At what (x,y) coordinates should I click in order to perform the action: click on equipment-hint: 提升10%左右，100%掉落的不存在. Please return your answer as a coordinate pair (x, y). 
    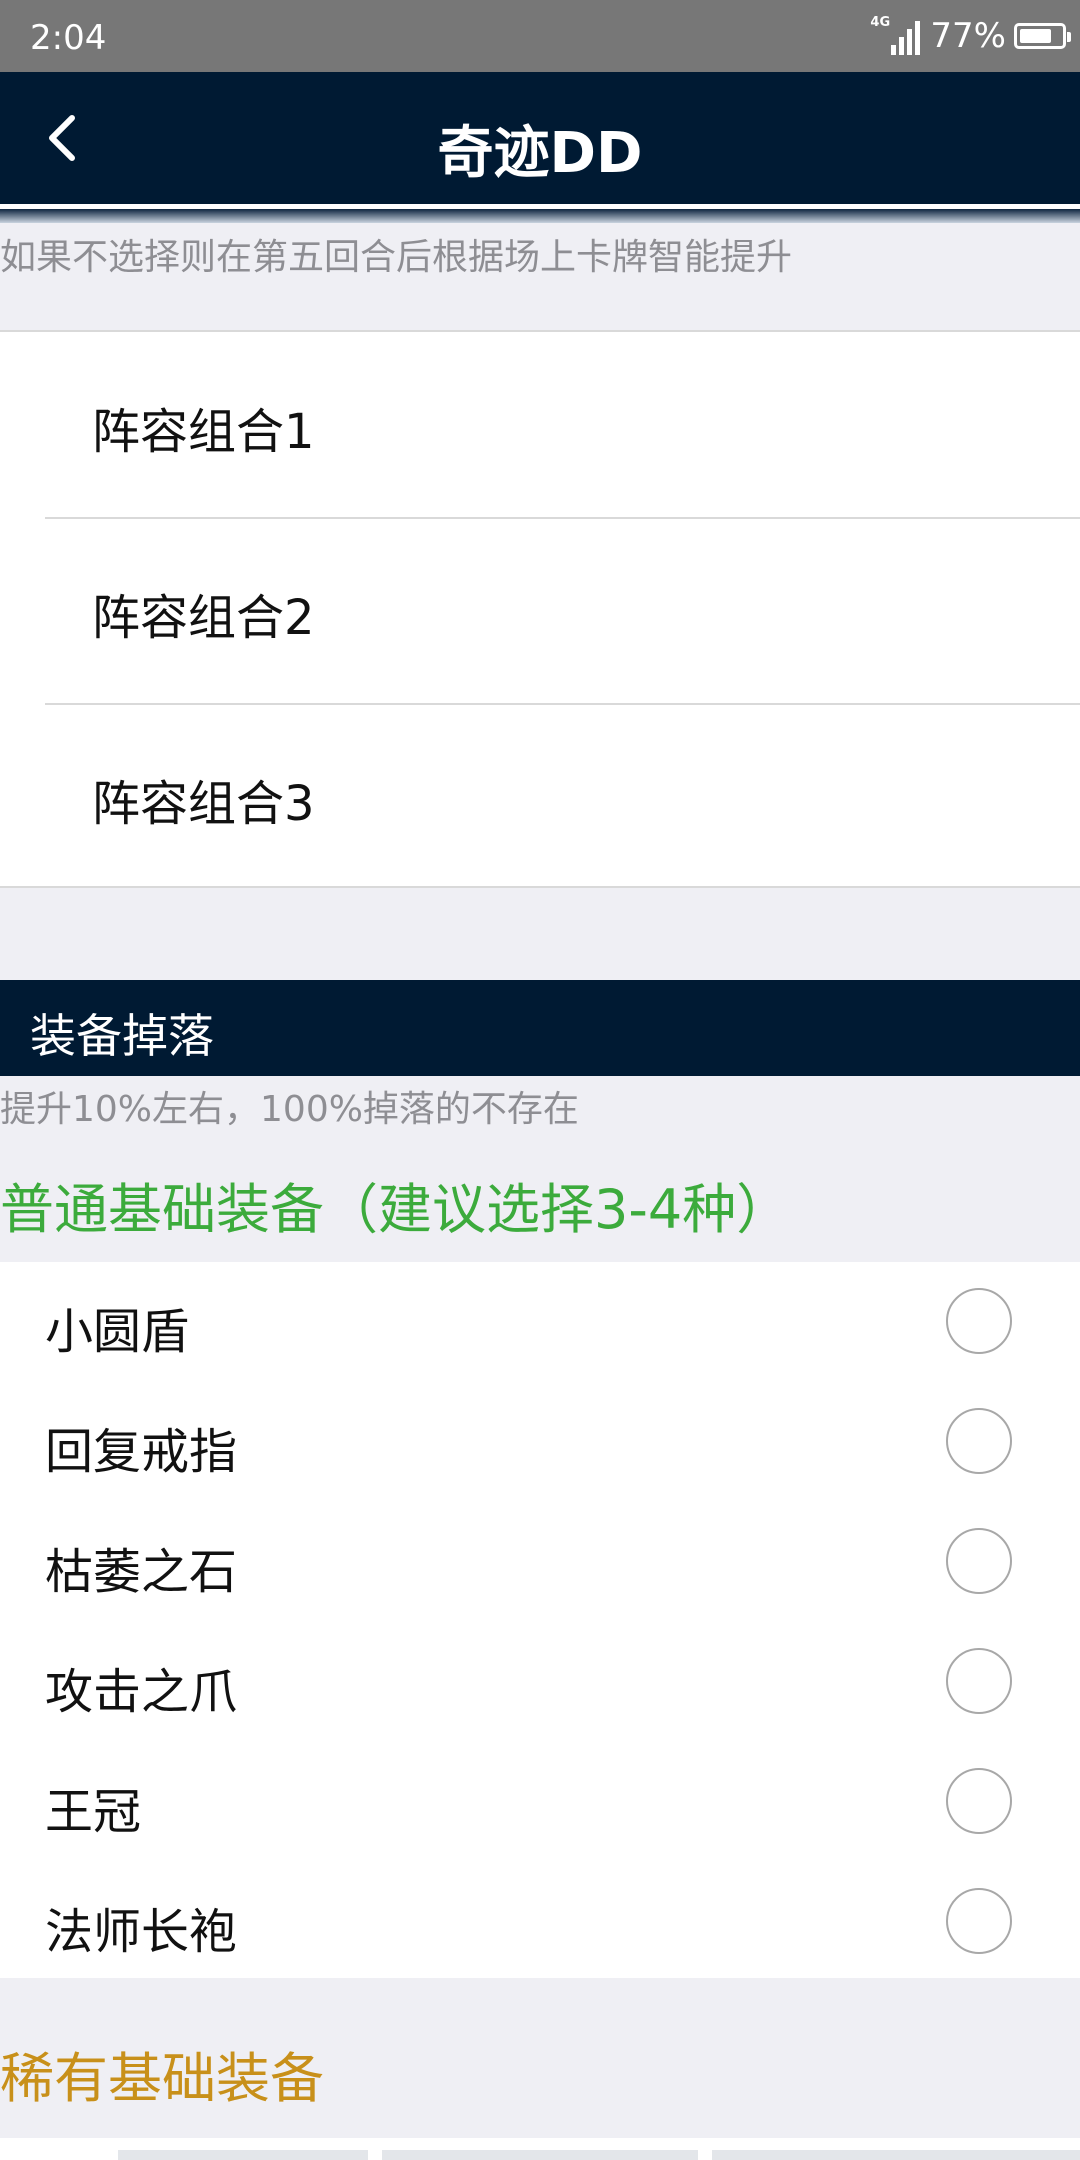
    Looking at the image, I should click on (289, 1109).